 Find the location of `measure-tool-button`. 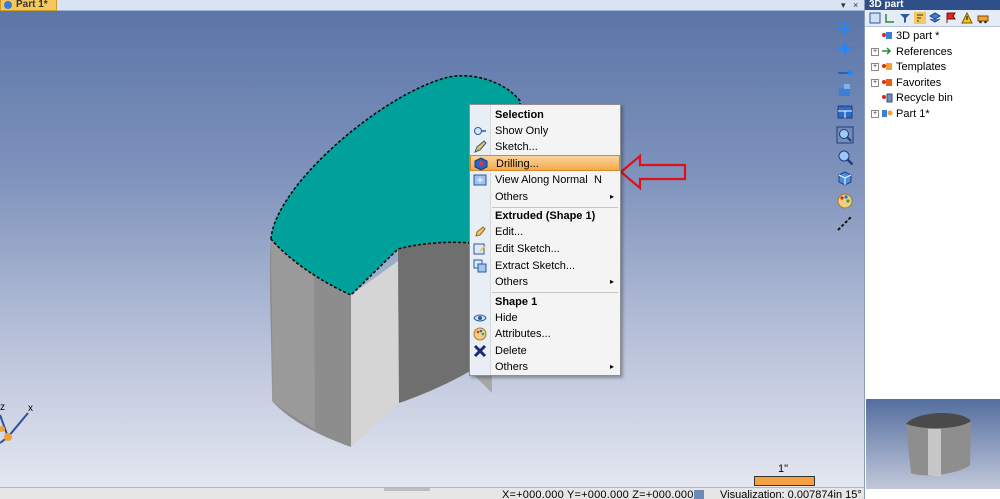

measure-tool-button is located at coordinates (845, 70).